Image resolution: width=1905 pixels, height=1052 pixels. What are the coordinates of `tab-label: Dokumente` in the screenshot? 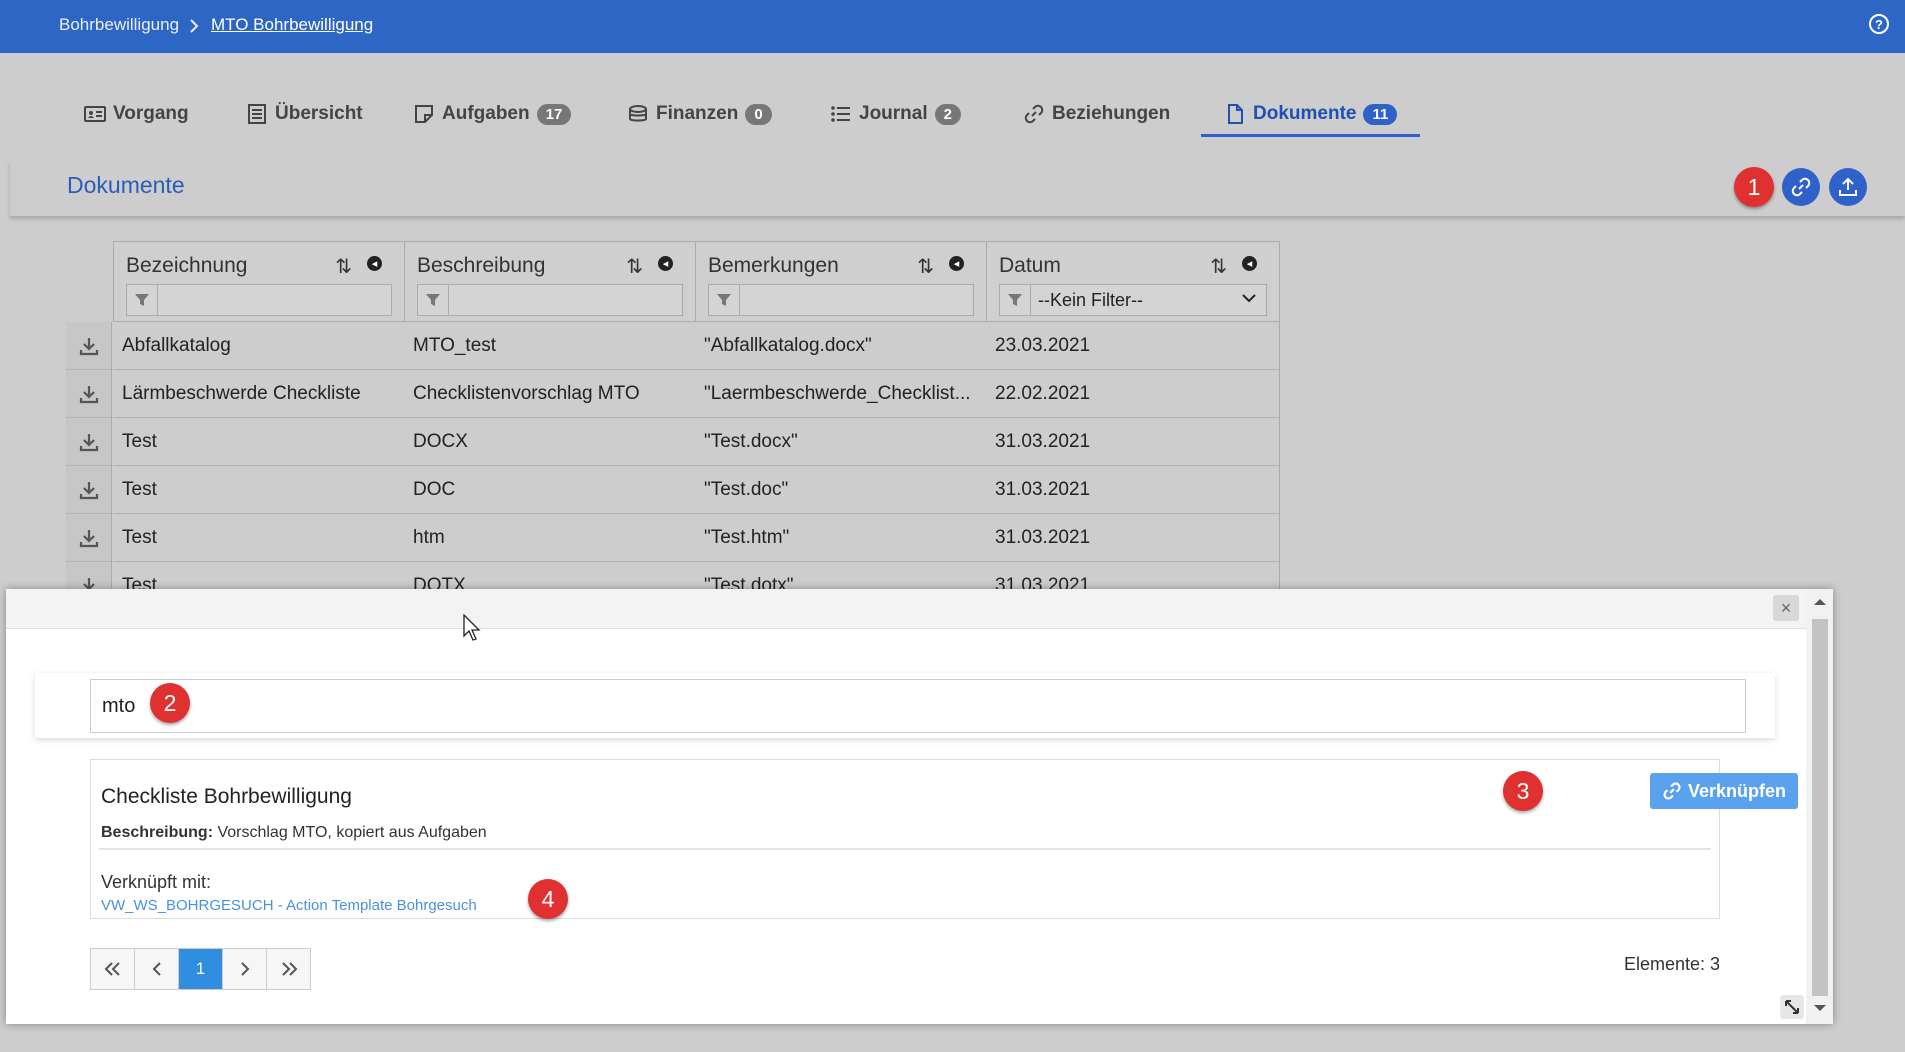 It's located at (1305, 113).